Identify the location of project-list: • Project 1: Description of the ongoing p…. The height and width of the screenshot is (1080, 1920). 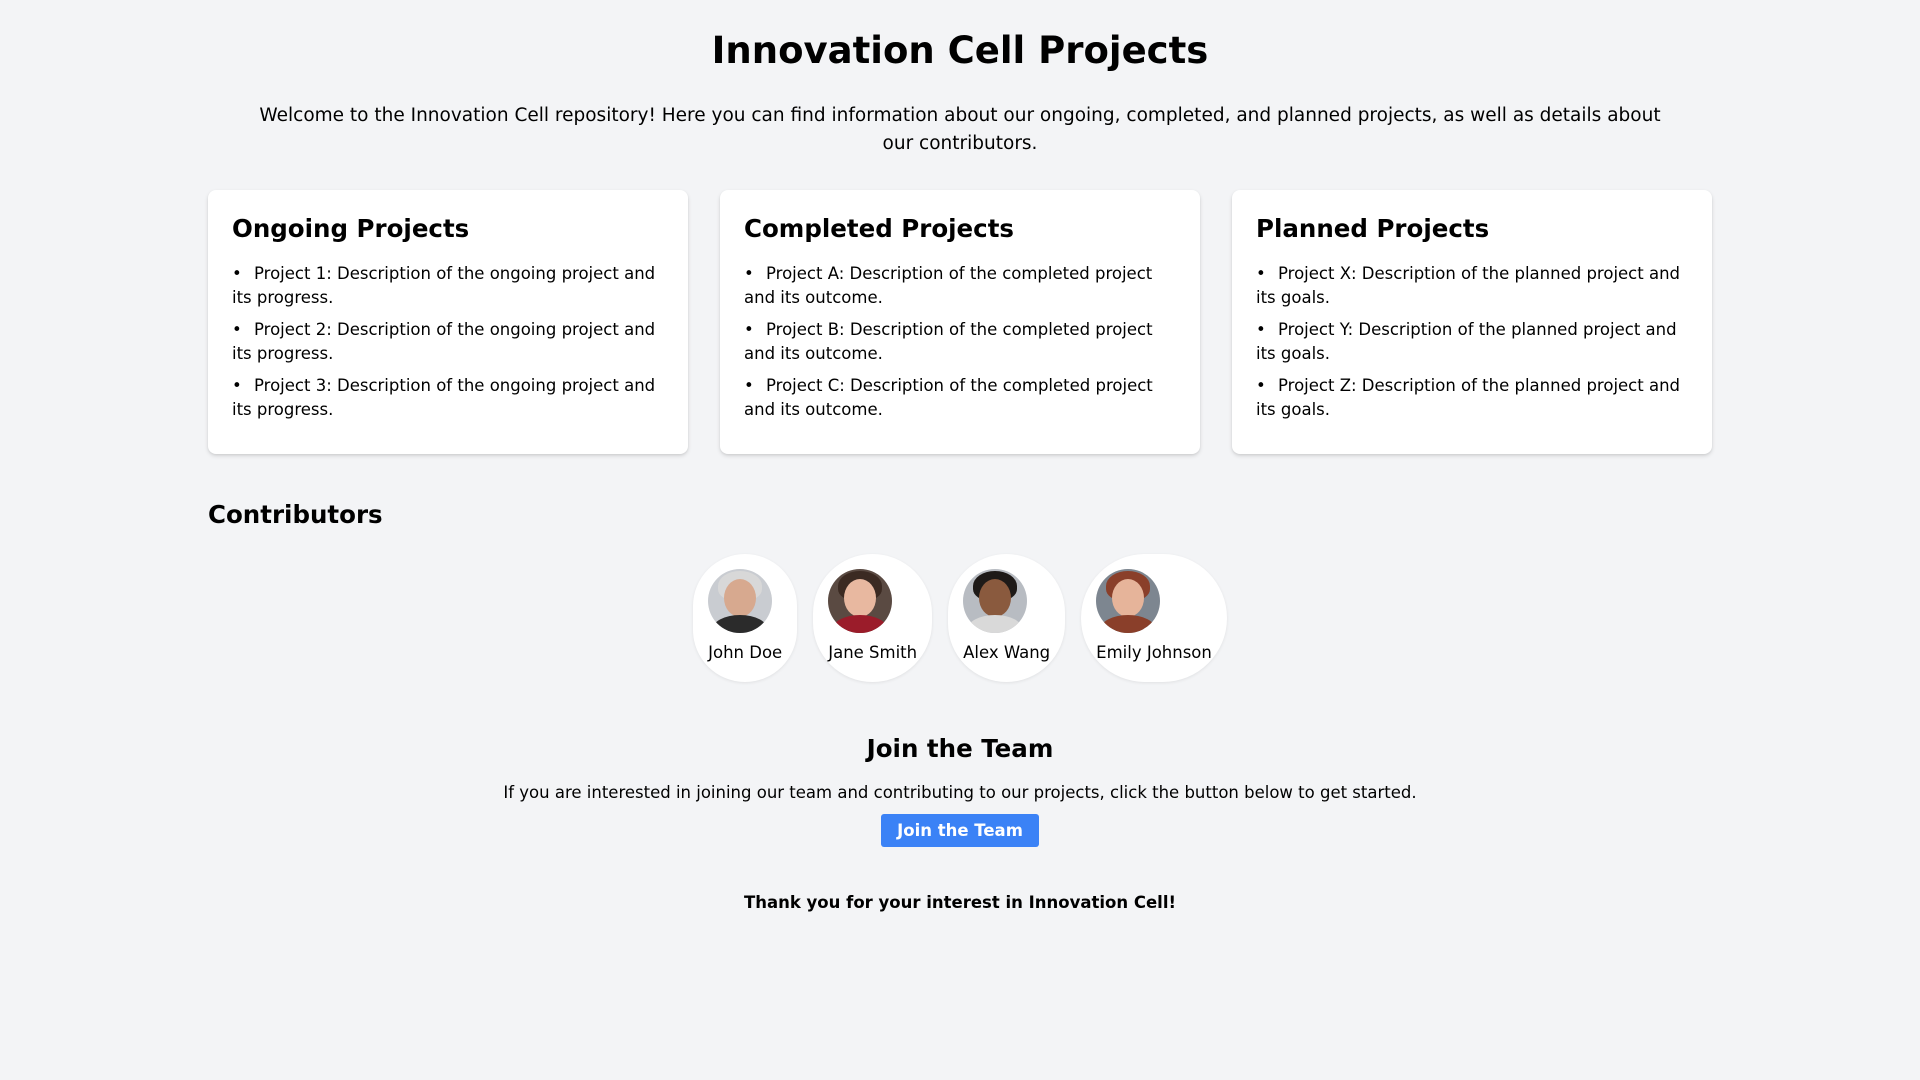
(448, 342).